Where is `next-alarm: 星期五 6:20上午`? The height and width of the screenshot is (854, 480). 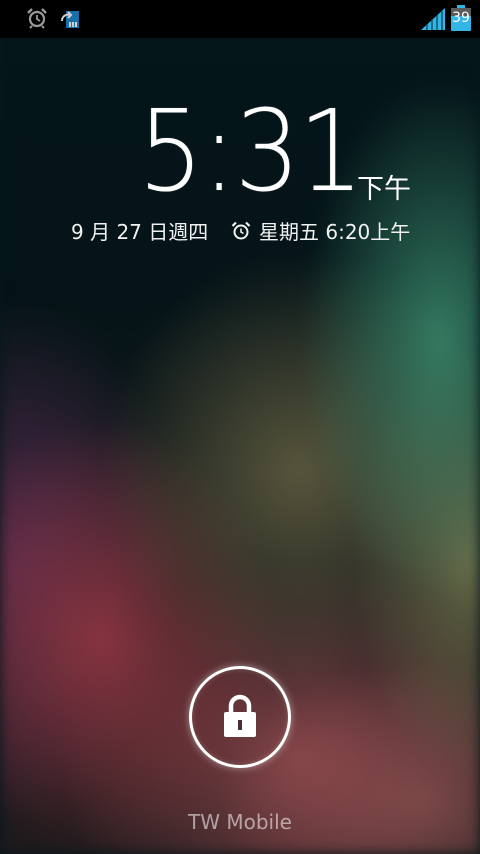 next-alarm: 星期五 6:20上午 is located at coordinates (320, 230).